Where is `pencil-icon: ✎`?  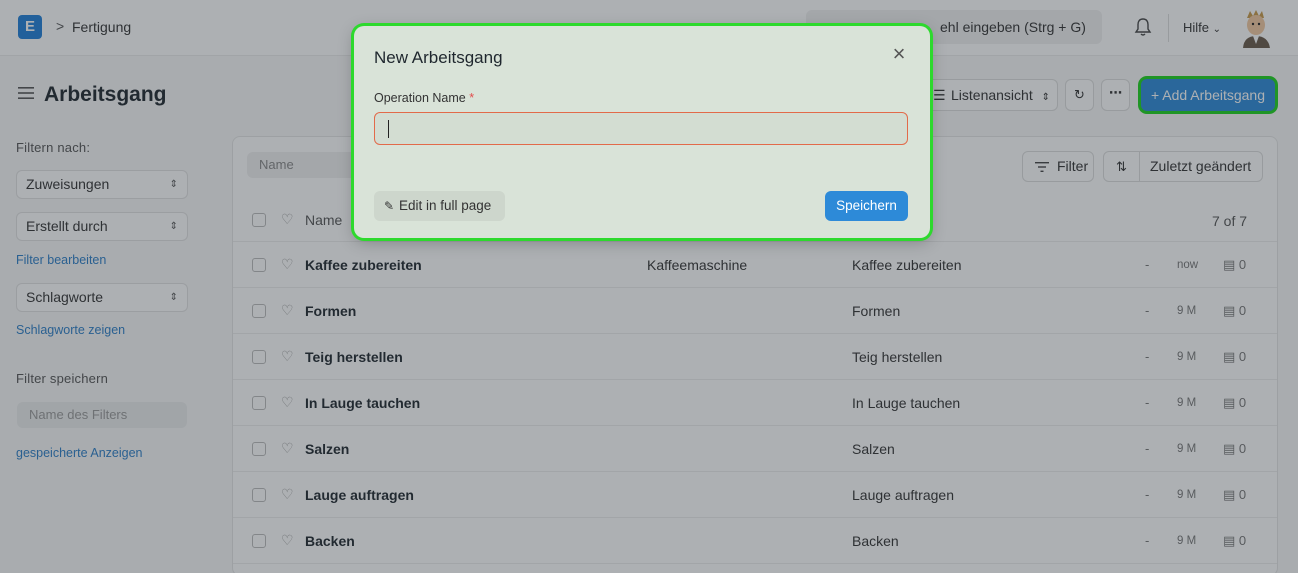
pencil-icon: ✎ is located at coordinates (389, 206).